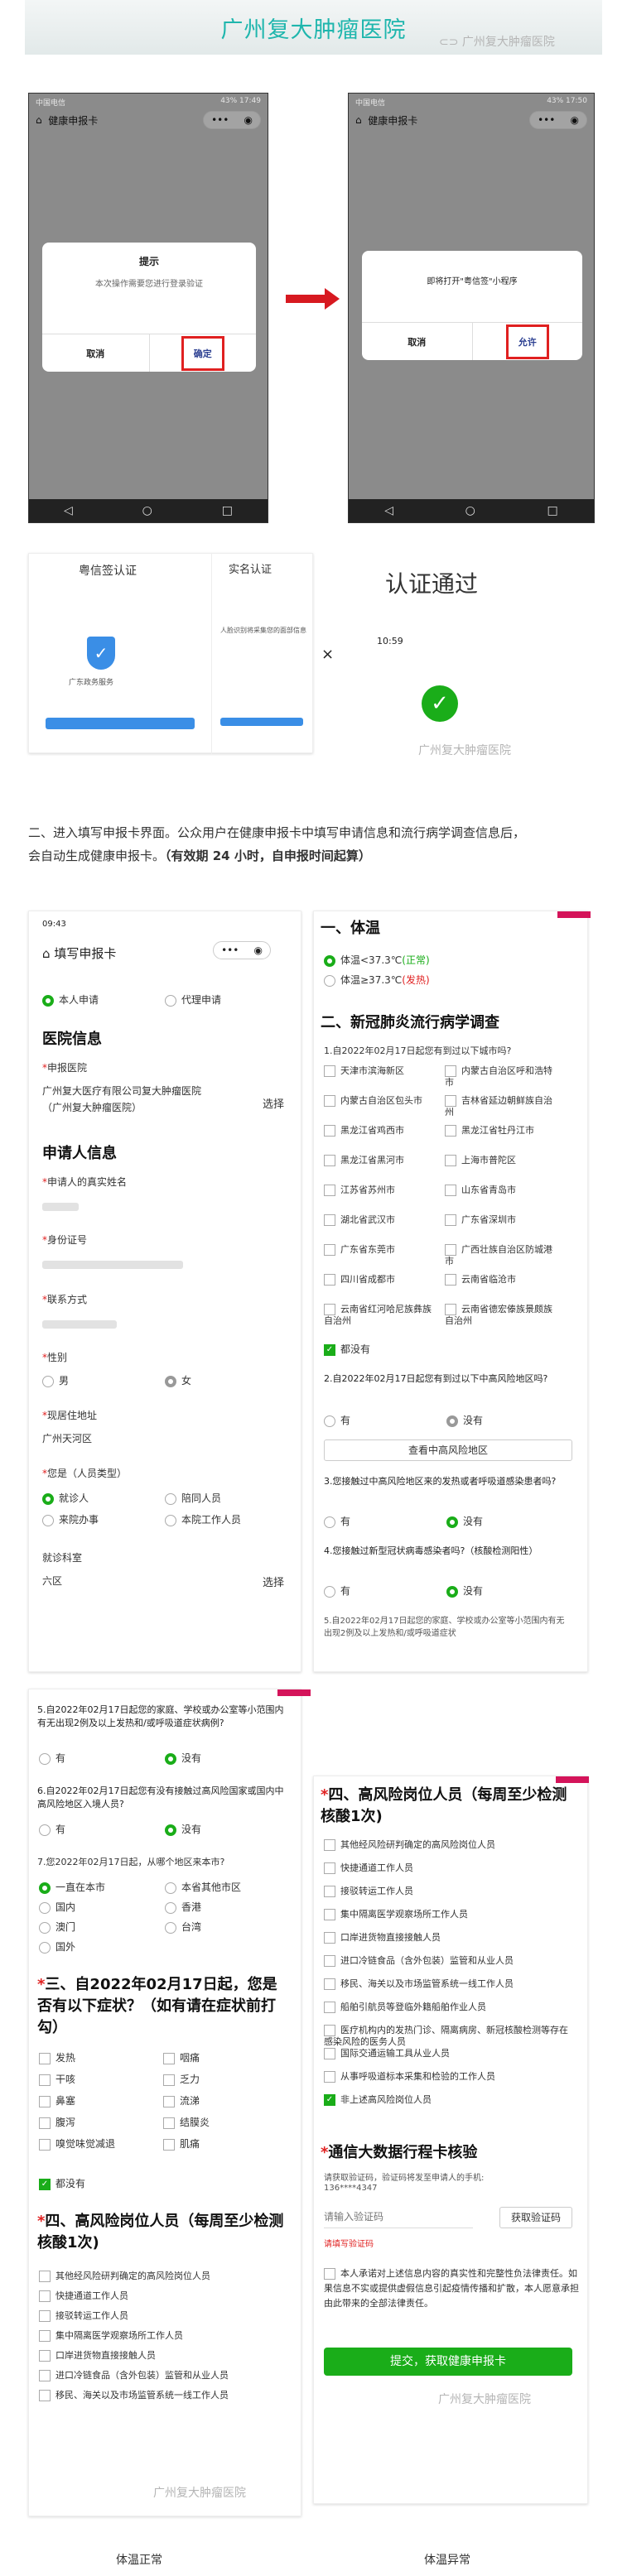 This screenshot has width=627, height=2576. What do you see at coordinates (382, 1280) in the screenshot?
I see `city-option: 四川省成都市` at bounding box center [382, 1280].